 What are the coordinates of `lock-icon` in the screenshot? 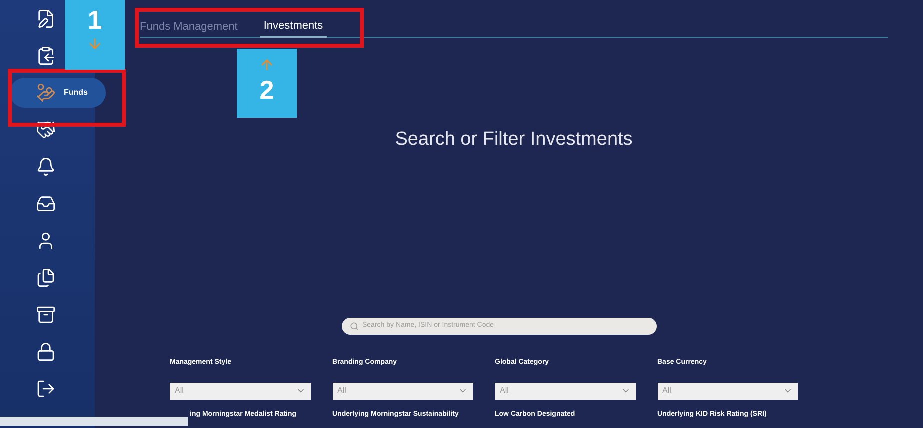 It's located at (46, 352).